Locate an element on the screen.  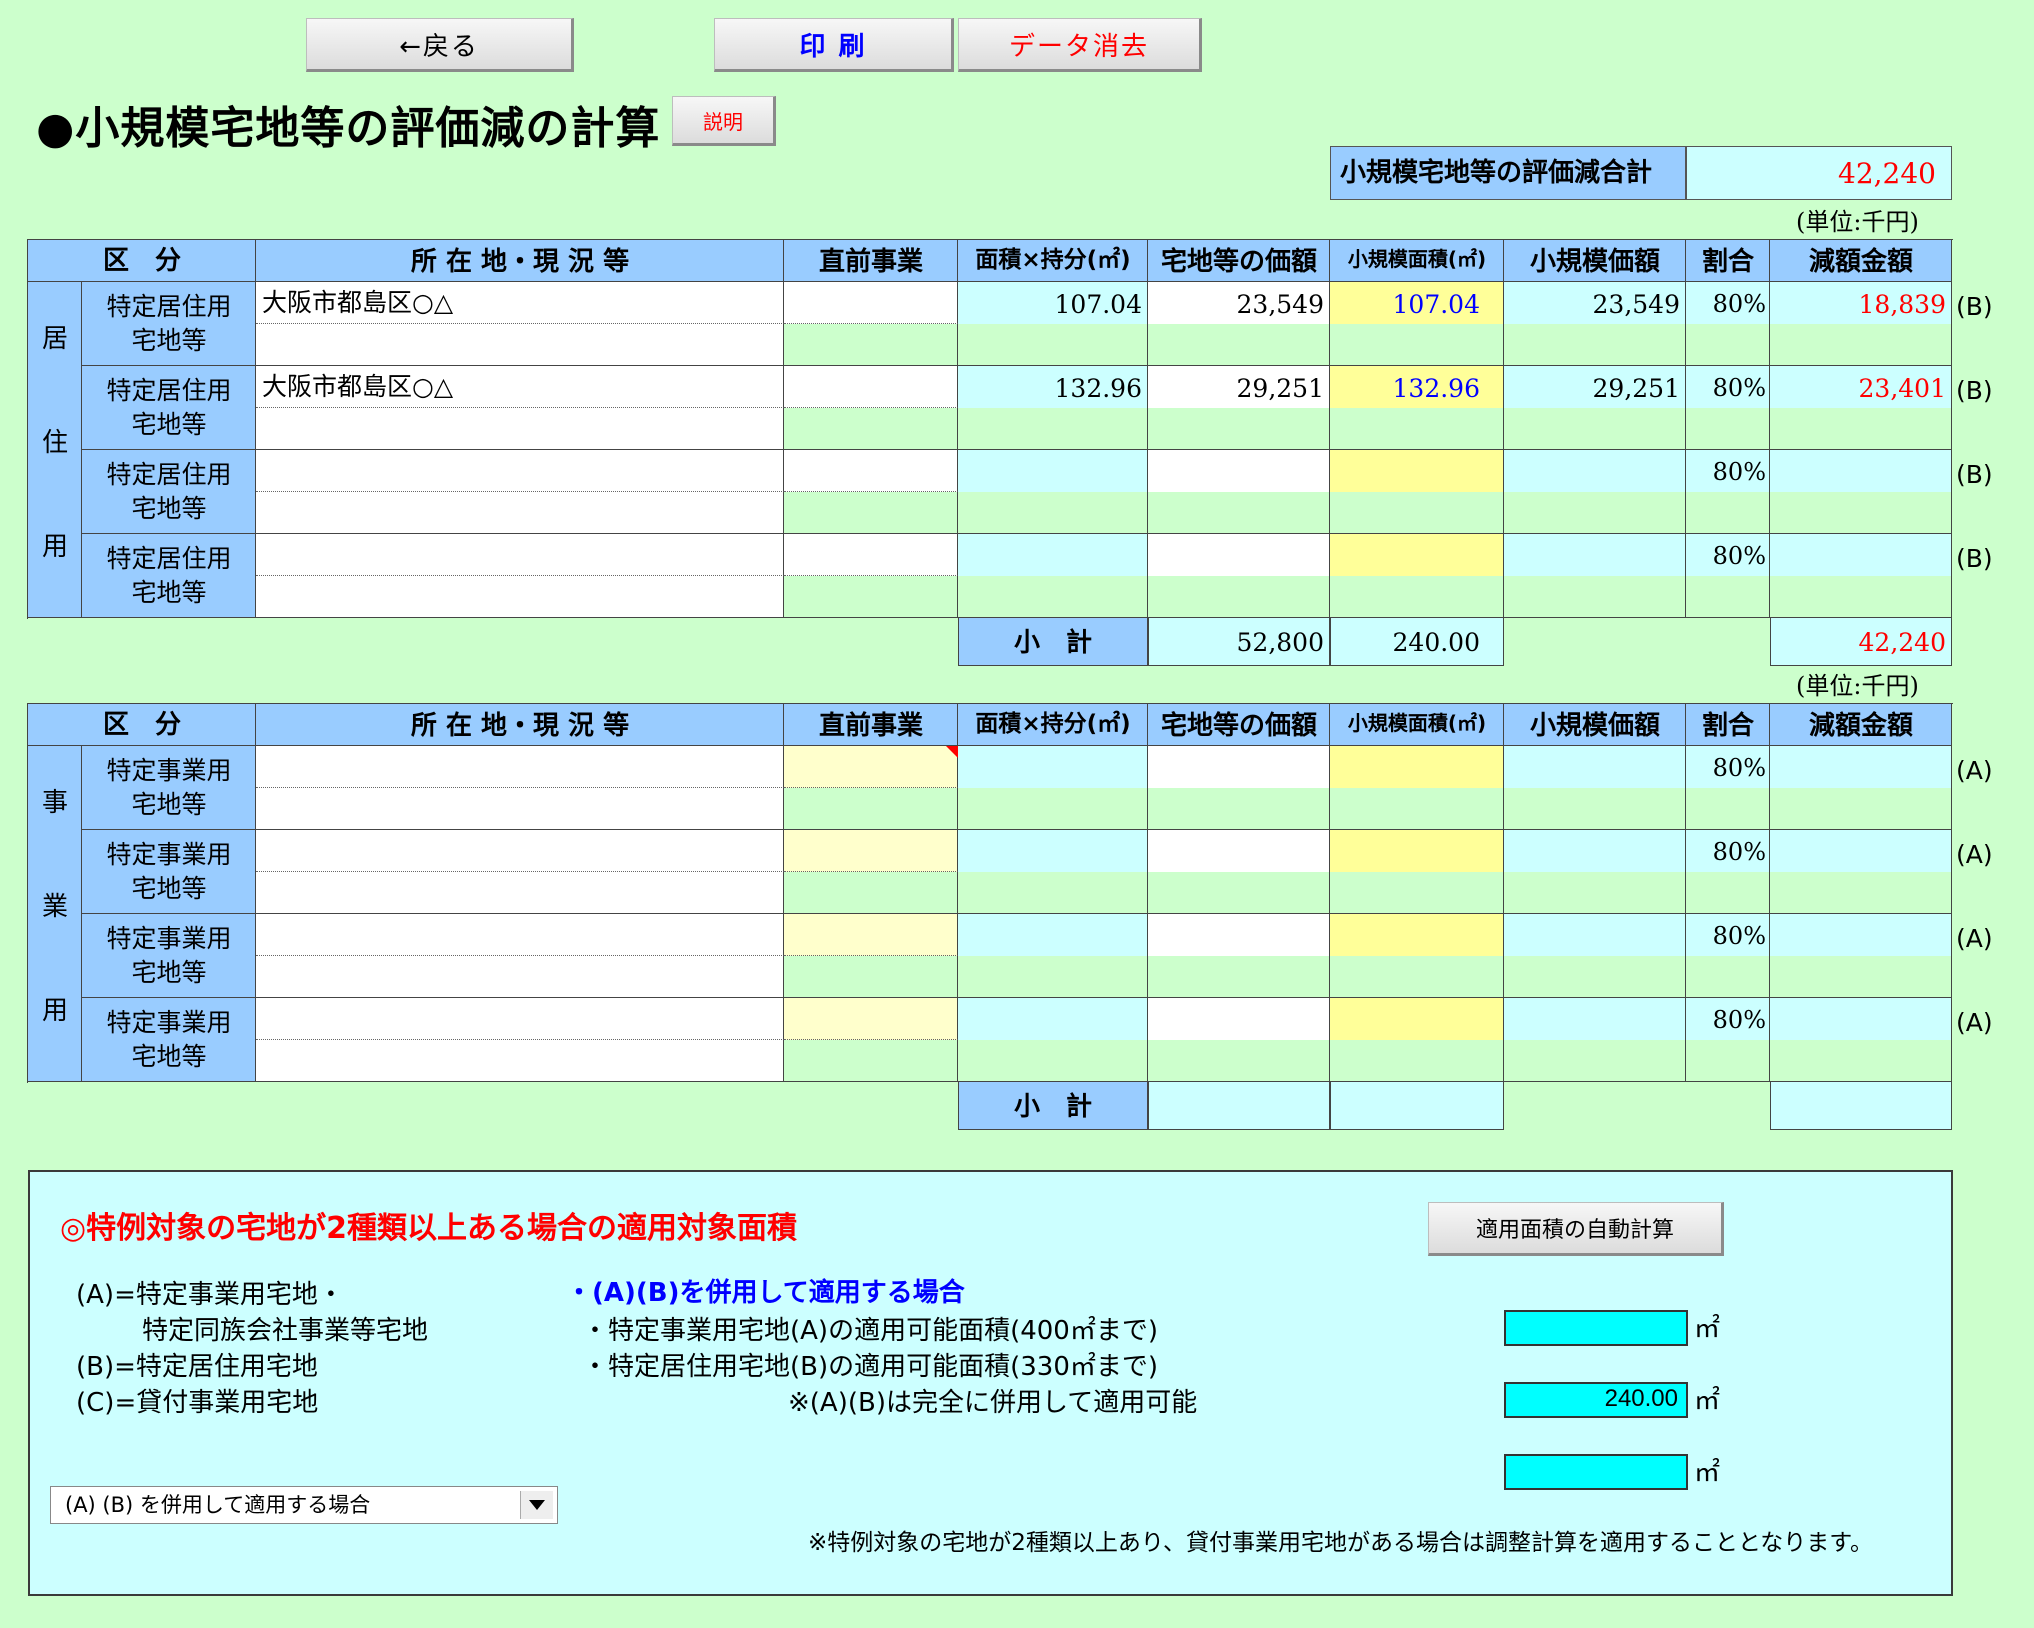
row-mark: (B) is located at coordinates (1974, 474).